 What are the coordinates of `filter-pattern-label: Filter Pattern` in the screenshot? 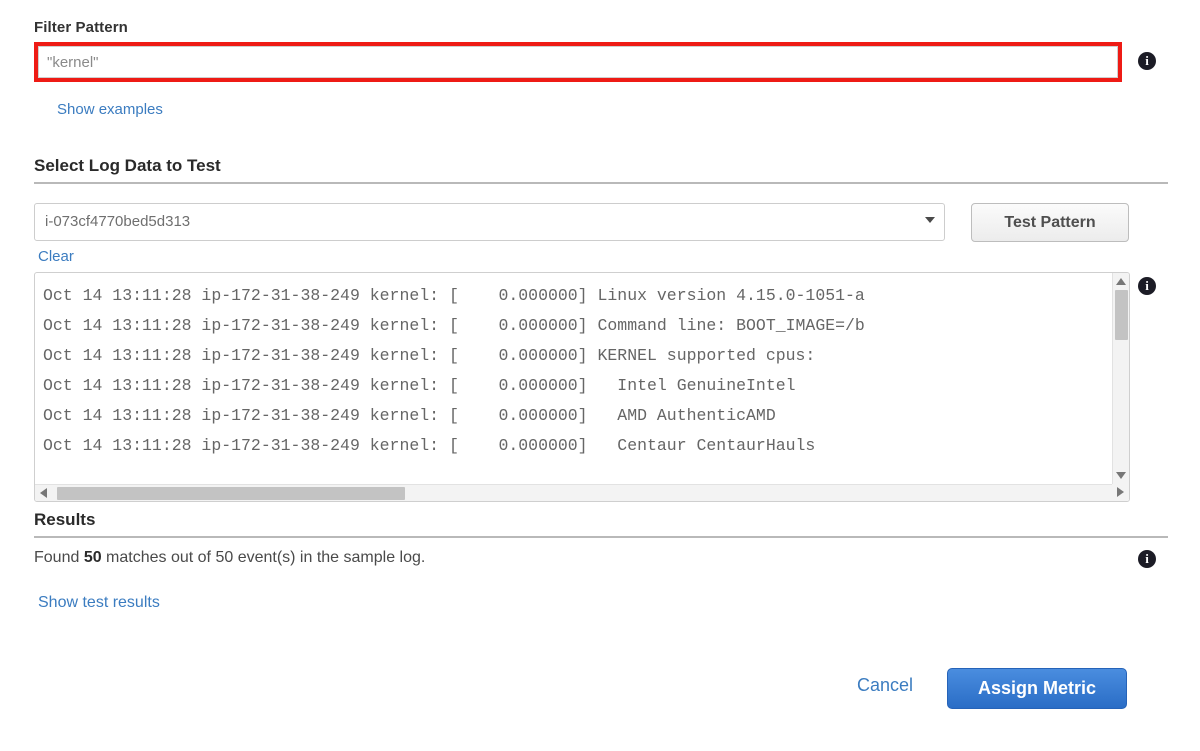 It's located at (81, 27).